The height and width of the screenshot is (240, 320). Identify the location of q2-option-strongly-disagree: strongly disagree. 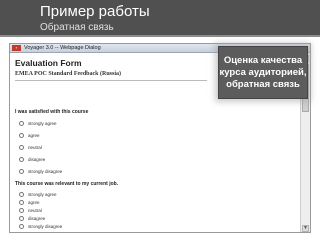
(40, 226).